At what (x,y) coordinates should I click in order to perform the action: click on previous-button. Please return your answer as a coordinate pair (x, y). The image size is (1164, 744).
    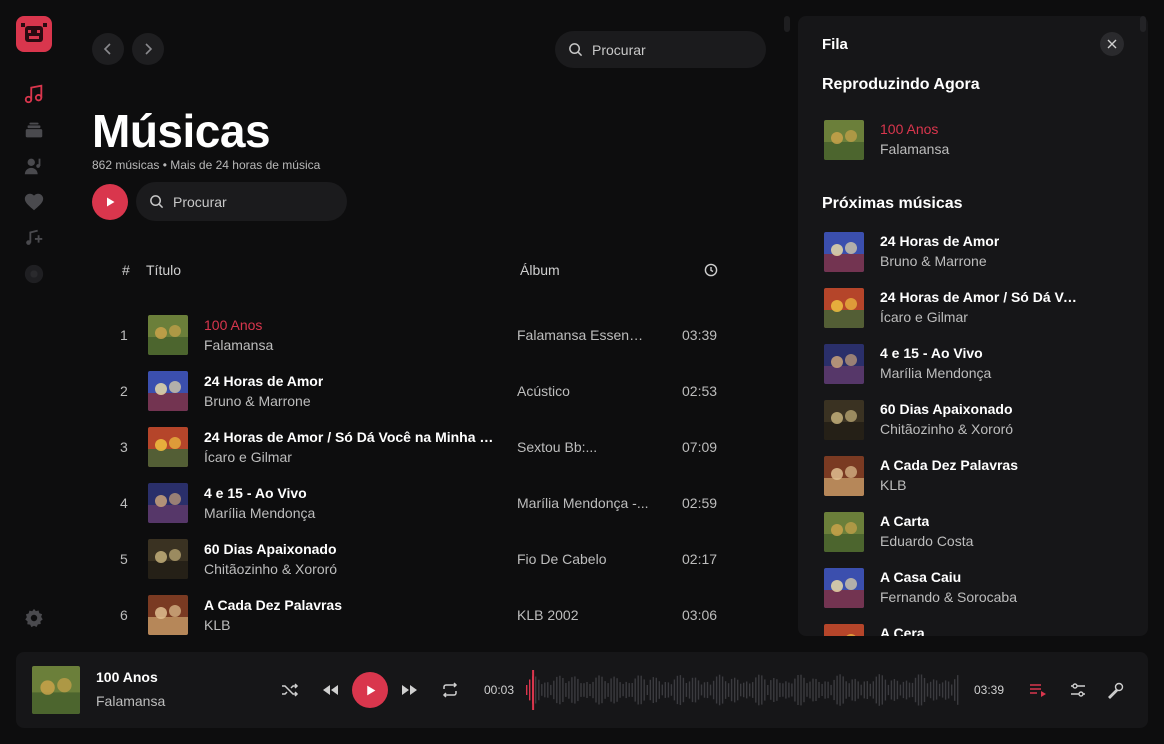
    Looking at the image, I should click on (330, 690).